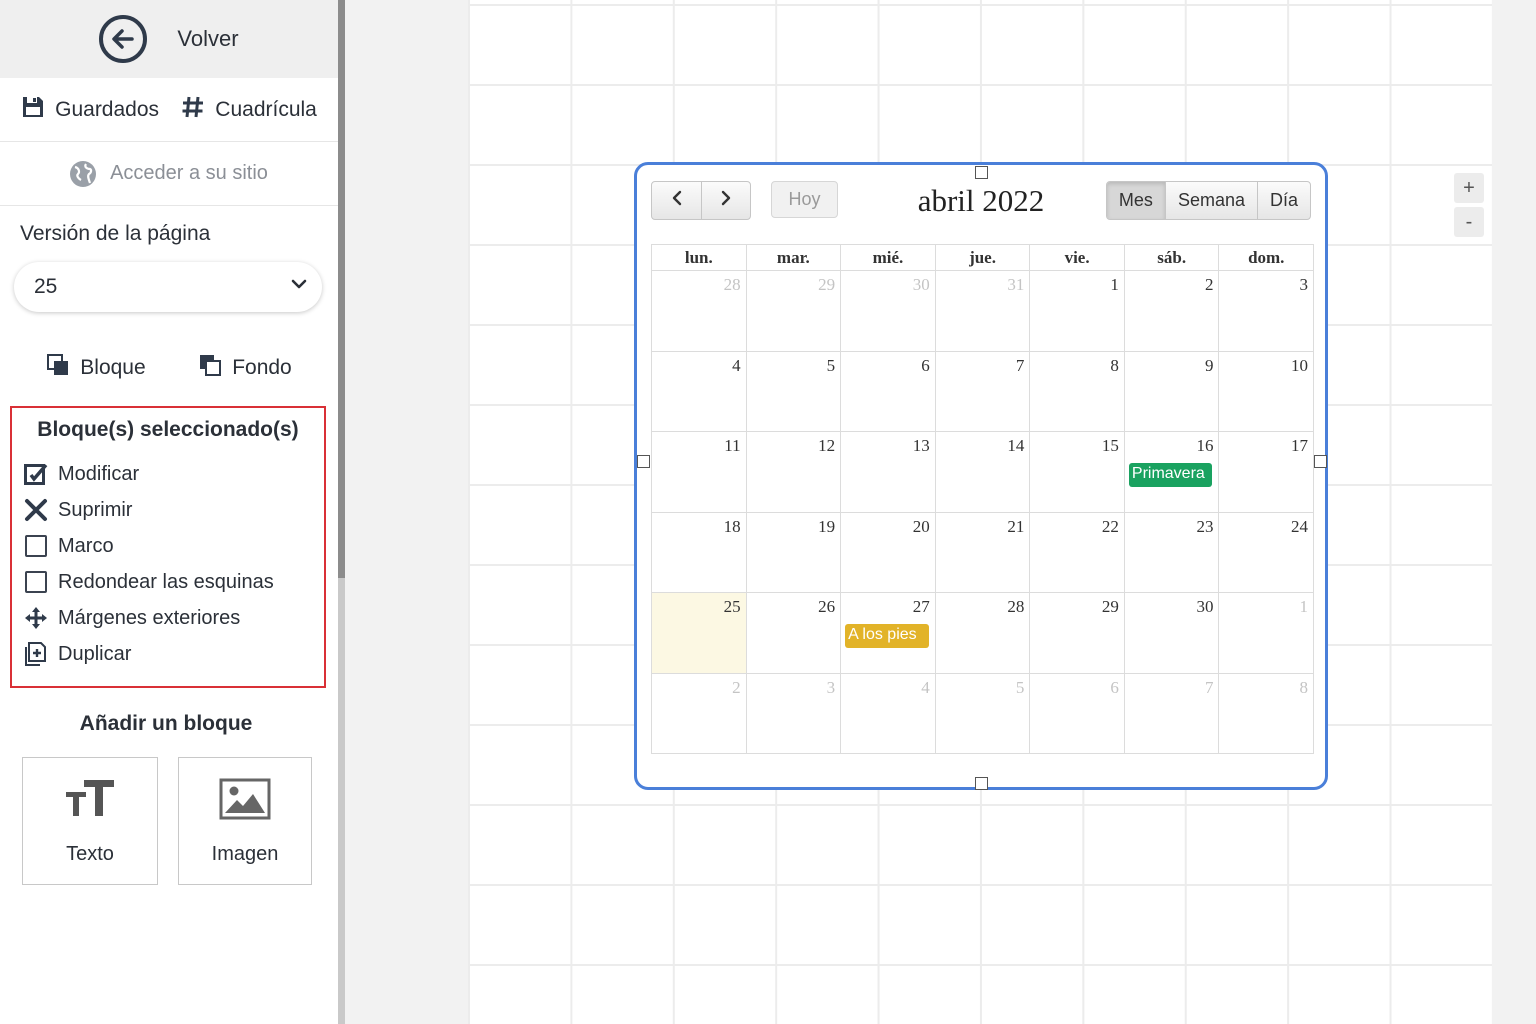  Describe the element at coordinates (983, 552) in the screenshot. I see `day-cell: 21` at that location.